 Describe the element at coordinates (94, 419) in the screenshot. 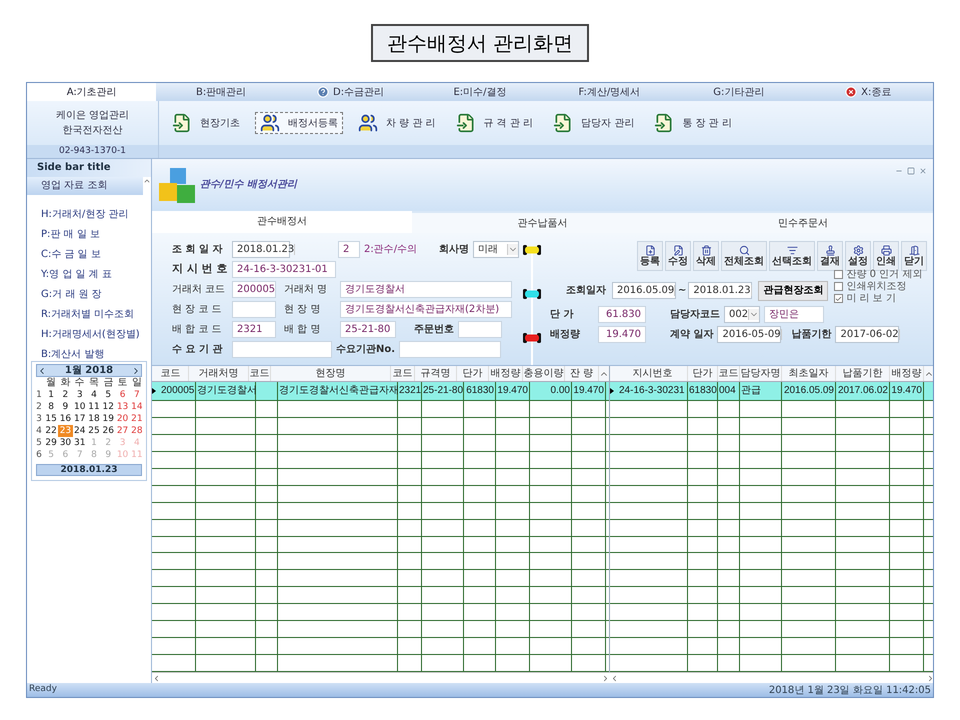

I see `calendar-day: 18` at that location.